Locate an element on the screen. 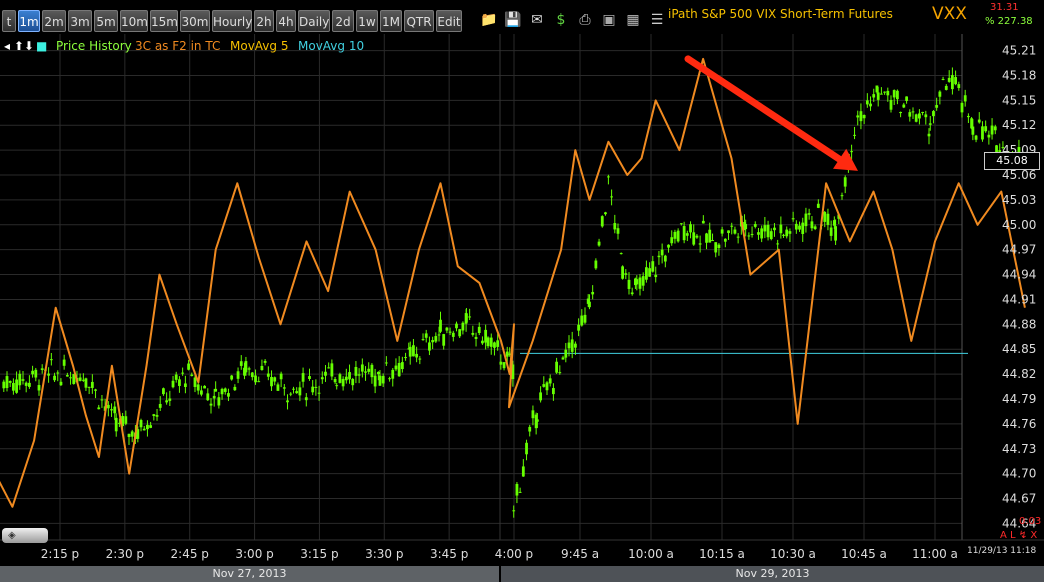  grid-icon: ▦ is located at coordinates (633, 20).